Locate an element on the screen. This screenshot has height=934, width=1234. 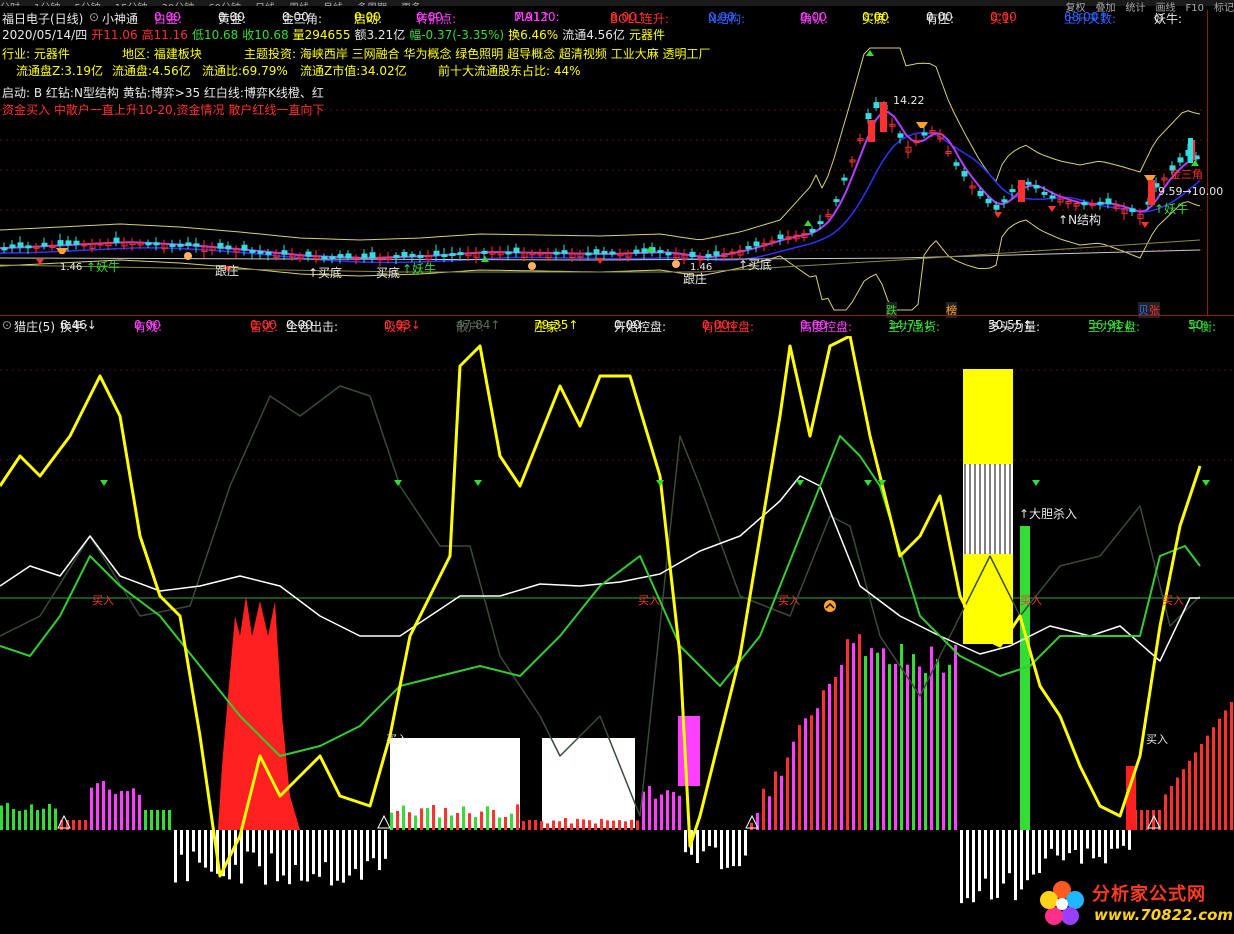
signal-arrow-icon is located at coordinates (808, 223).